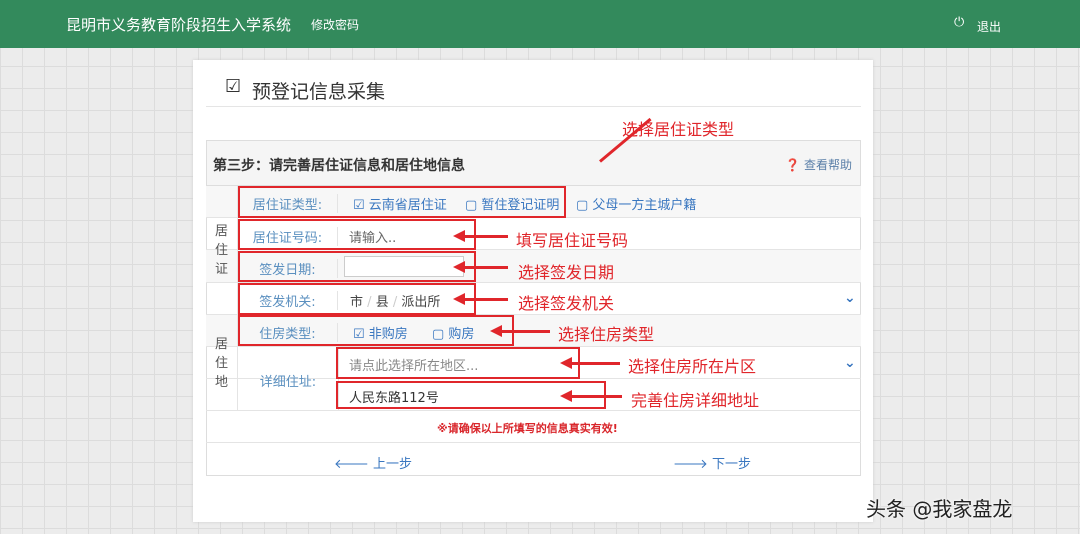 The width and height of the screenshot is (1080, 534). I want to click on annotation-text: 选择签发机关, so click(566, 303).